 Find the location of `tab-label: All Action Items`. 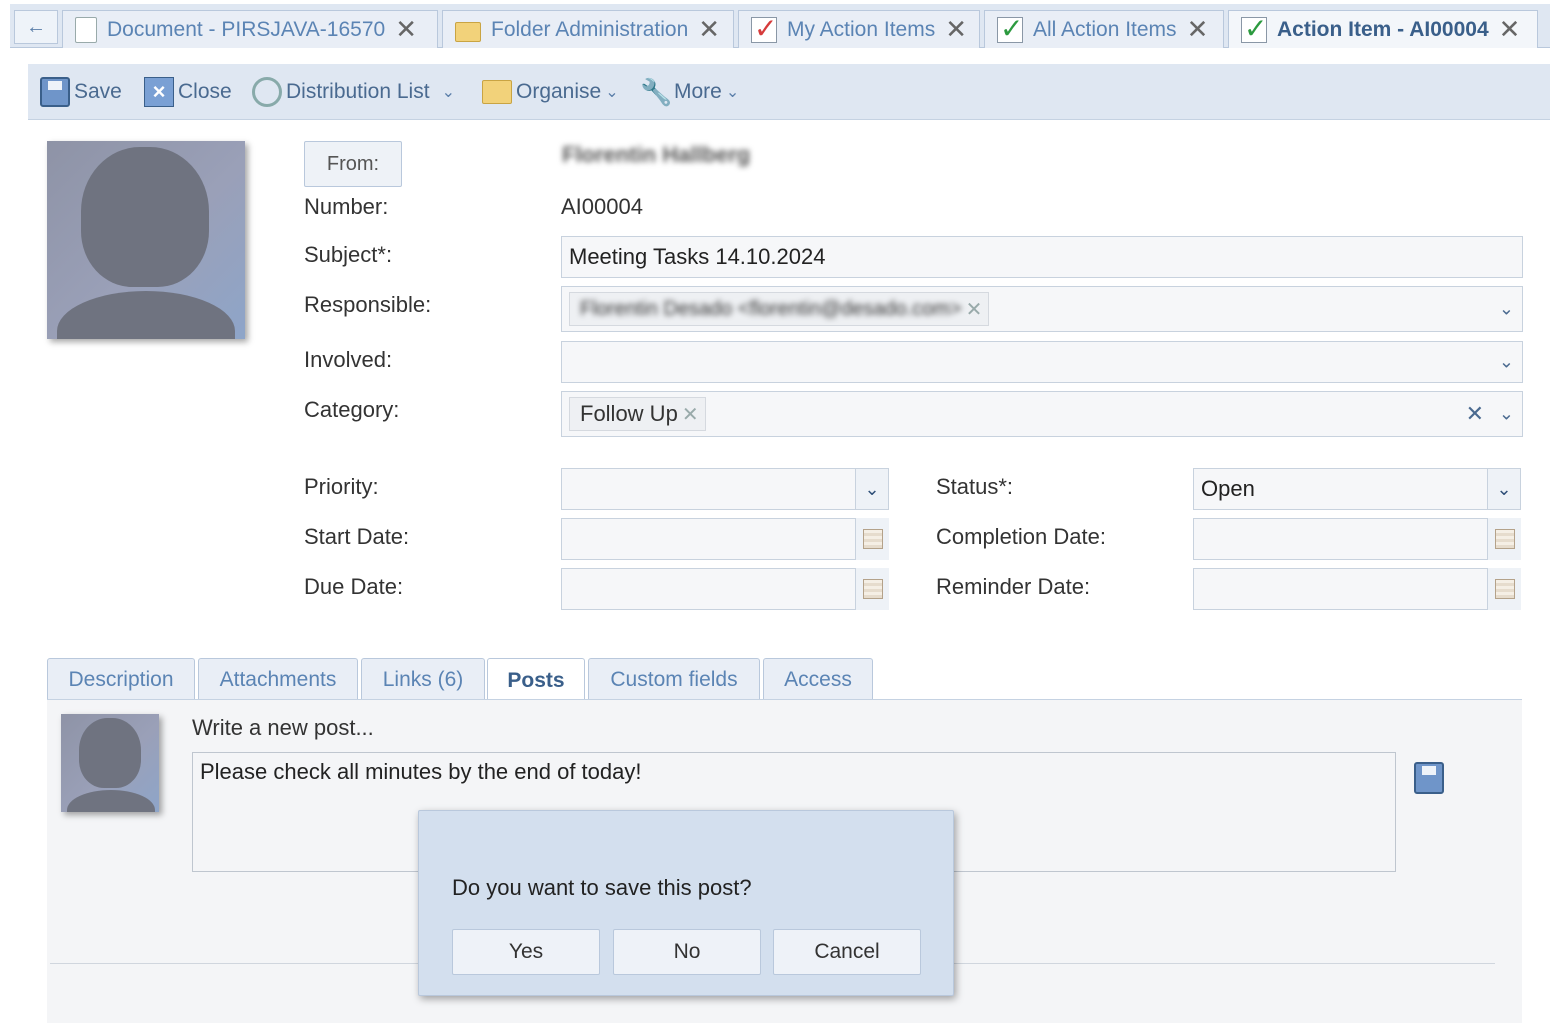

tab-label: All Action Items is located at coordinates (1105, 29).